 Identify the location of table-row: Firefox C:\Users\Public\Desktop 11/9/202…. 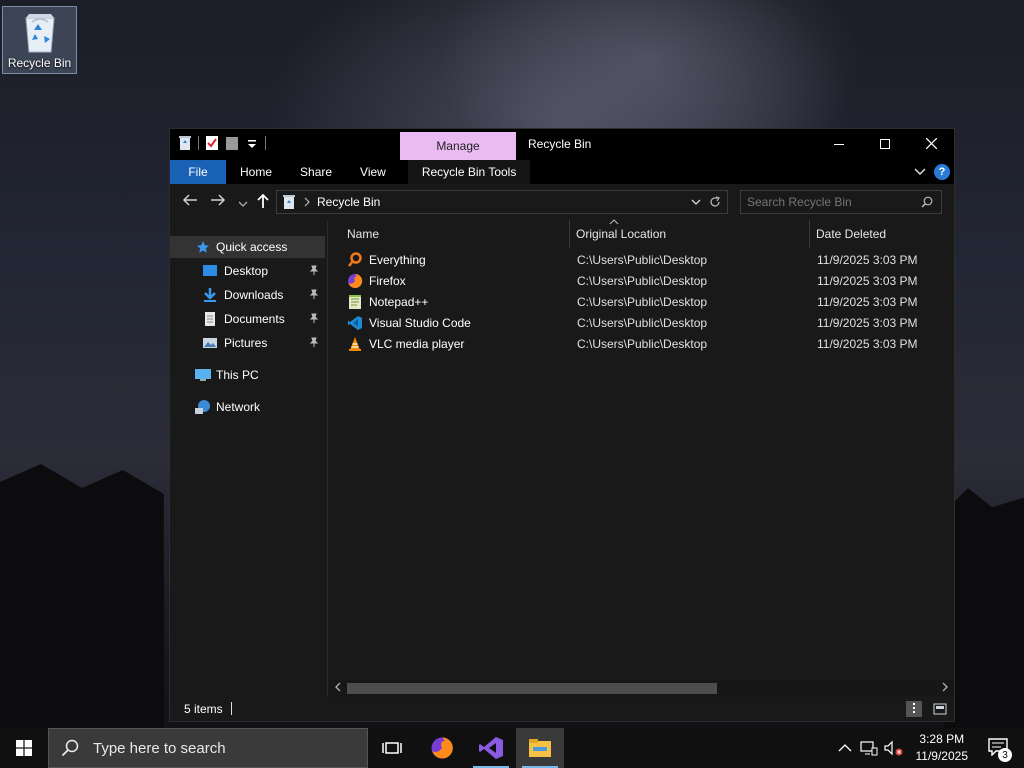
(641, 281).